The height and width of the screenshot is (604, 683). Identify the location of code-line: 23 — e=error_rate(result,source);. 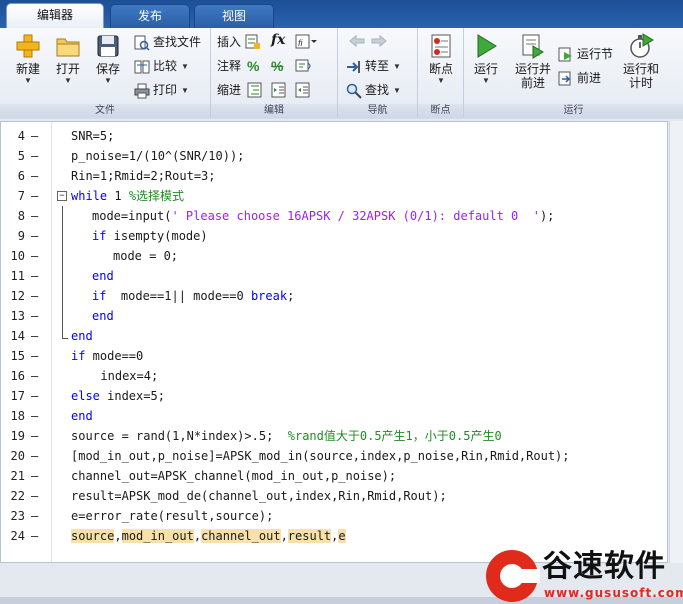
(334, 516).